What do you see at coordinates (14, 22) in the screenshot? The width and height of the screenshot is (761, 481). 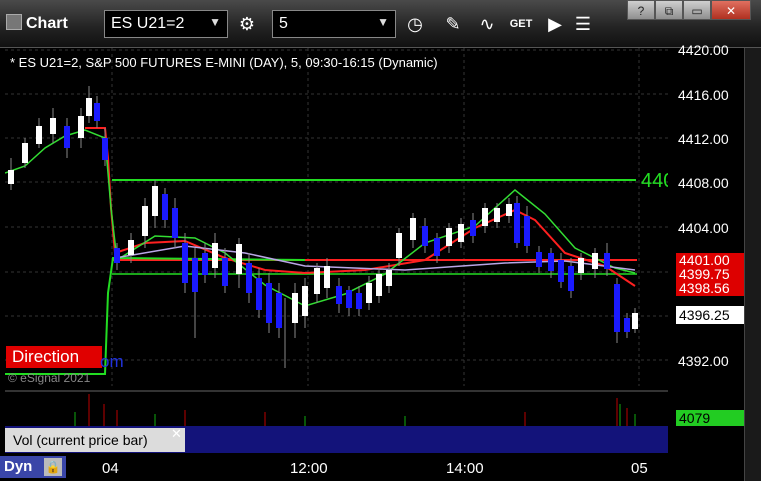 I see `chart-window-icon` at bounding box center [14, 22].